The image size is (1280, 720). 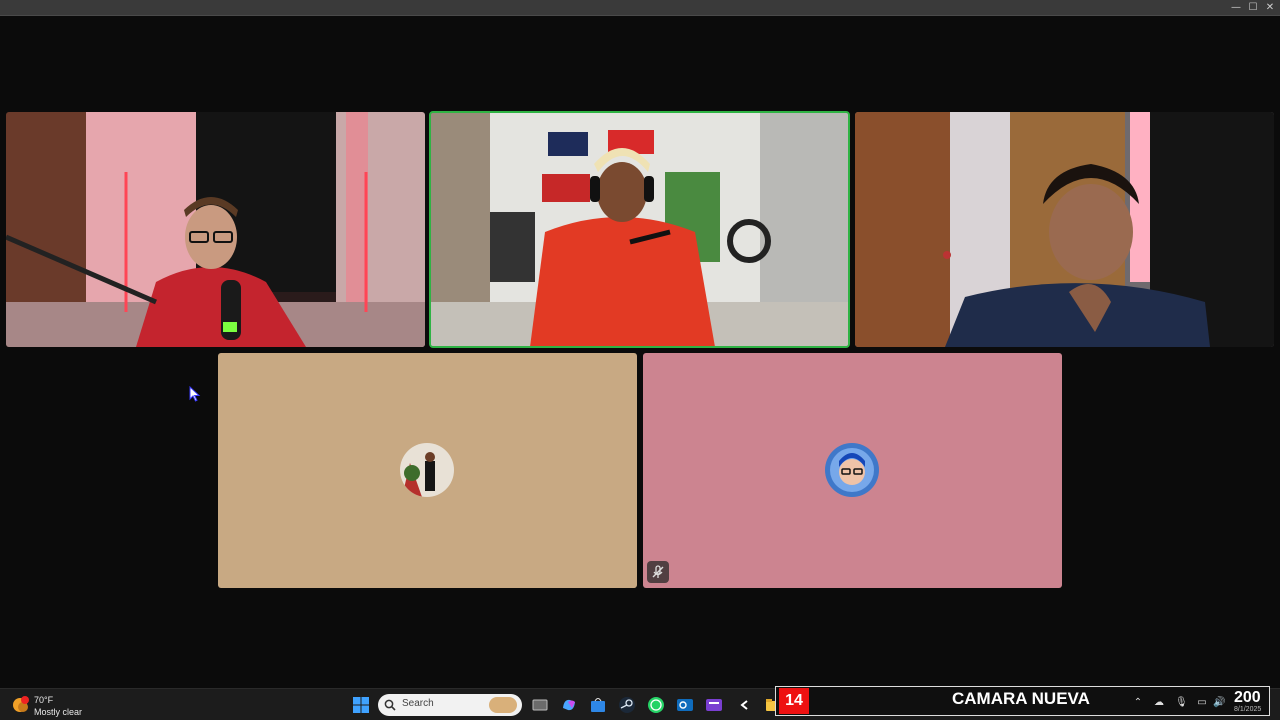 What do you see at coordinates (1248, 709) in the screenshot?
I see `taskbar-date: 8/1/2025` at bounding box center [1248, 709].